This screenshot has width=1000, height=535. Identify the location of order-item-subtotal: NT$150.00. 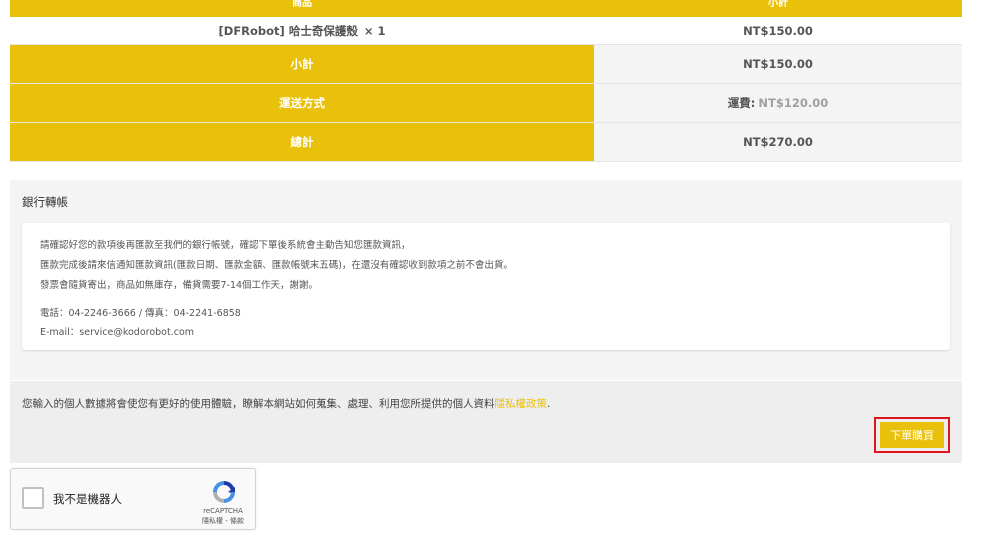
(778, 30).